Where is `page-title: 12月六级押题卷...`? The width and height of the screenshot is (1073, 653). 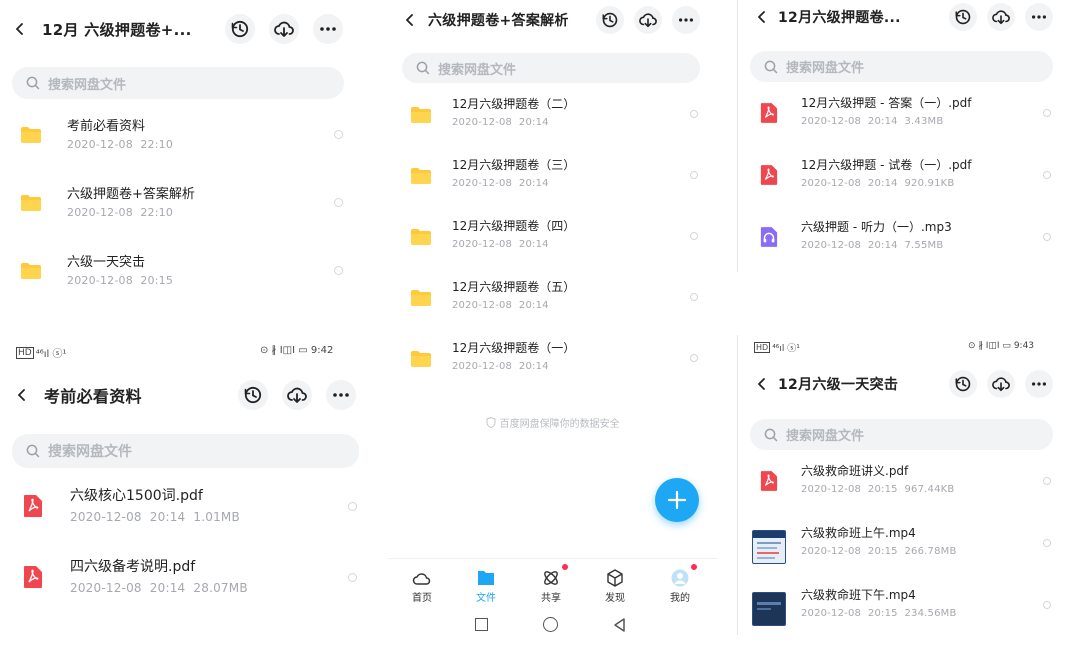
page-title: 12月六级押题卷... is located at coordinates (839, 18).